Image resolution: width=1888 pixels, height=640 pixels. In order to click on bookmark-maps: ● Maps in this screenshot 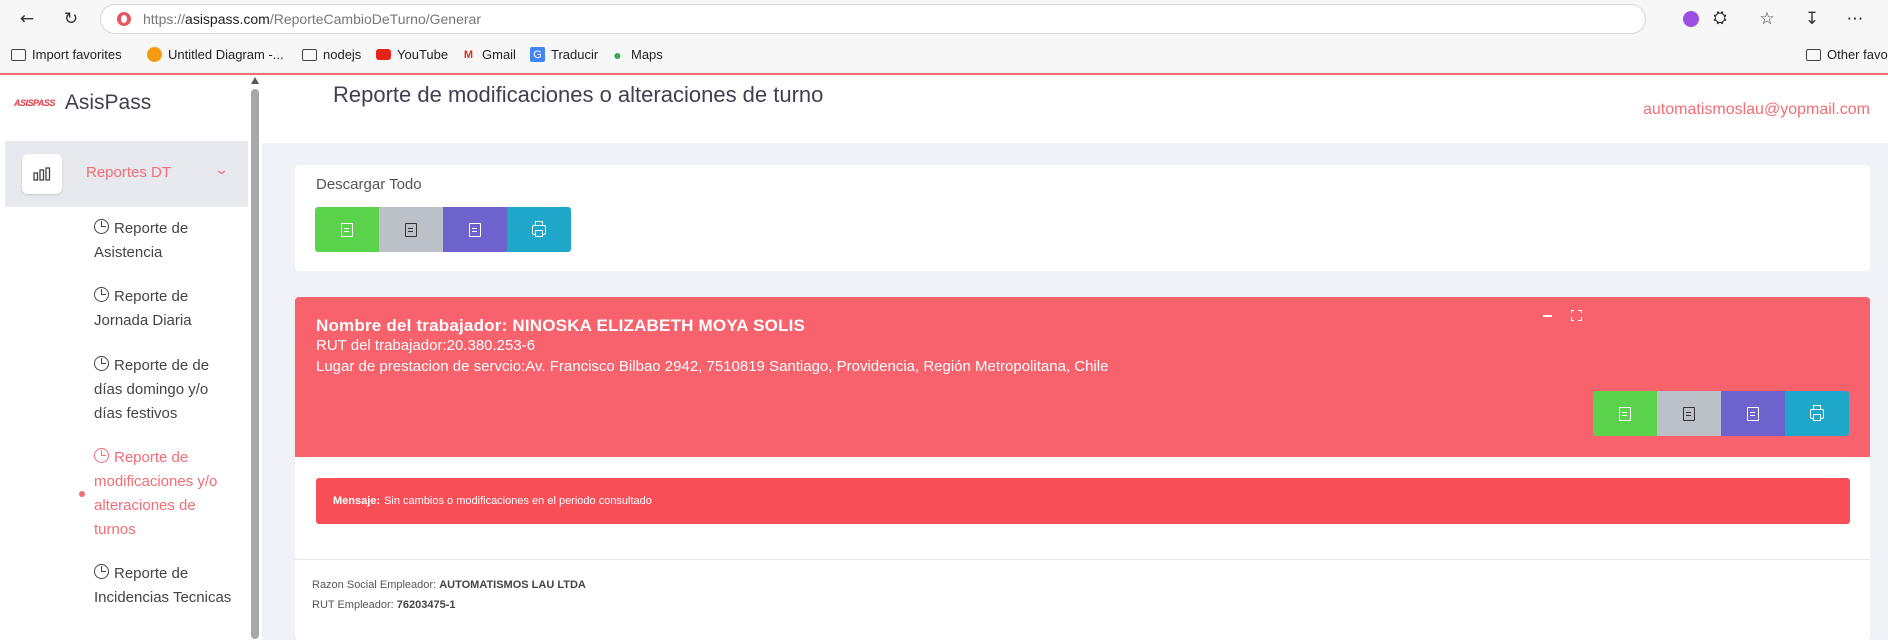, I will do `click(636, 54)`.